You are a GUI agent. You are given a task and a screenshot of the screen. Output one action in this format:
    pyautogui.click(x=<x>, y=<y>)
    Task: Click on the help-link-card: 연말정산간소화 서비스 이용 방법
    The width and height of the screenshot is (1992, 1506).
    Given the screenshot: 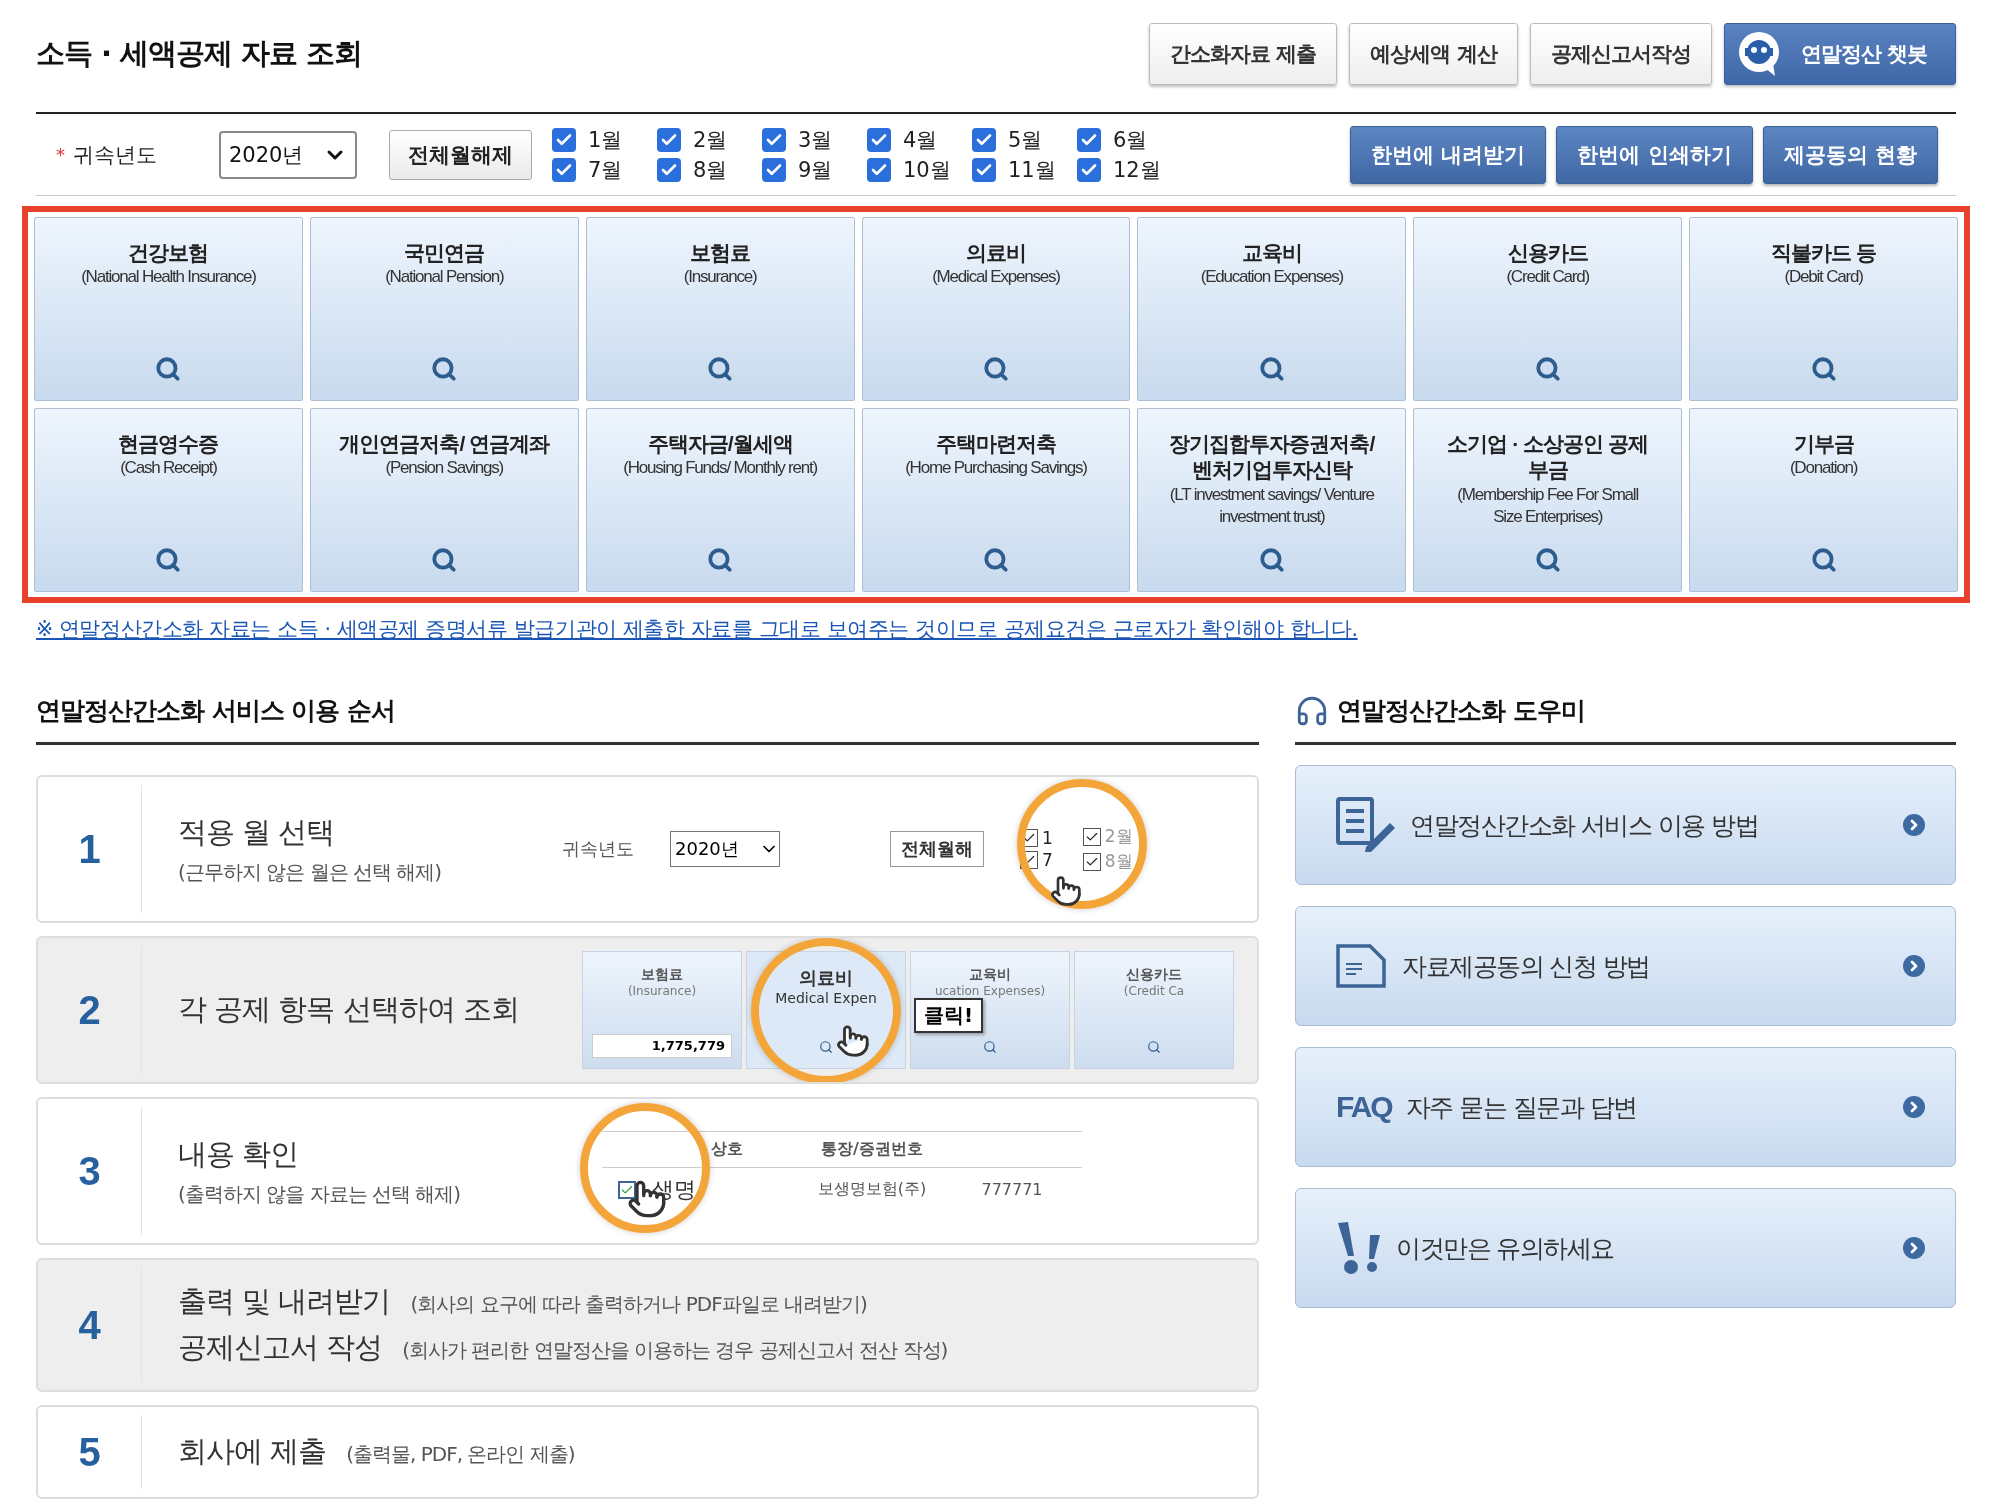 What is the action you would take?
    pyautogui.click(x=1625, y=825)
    